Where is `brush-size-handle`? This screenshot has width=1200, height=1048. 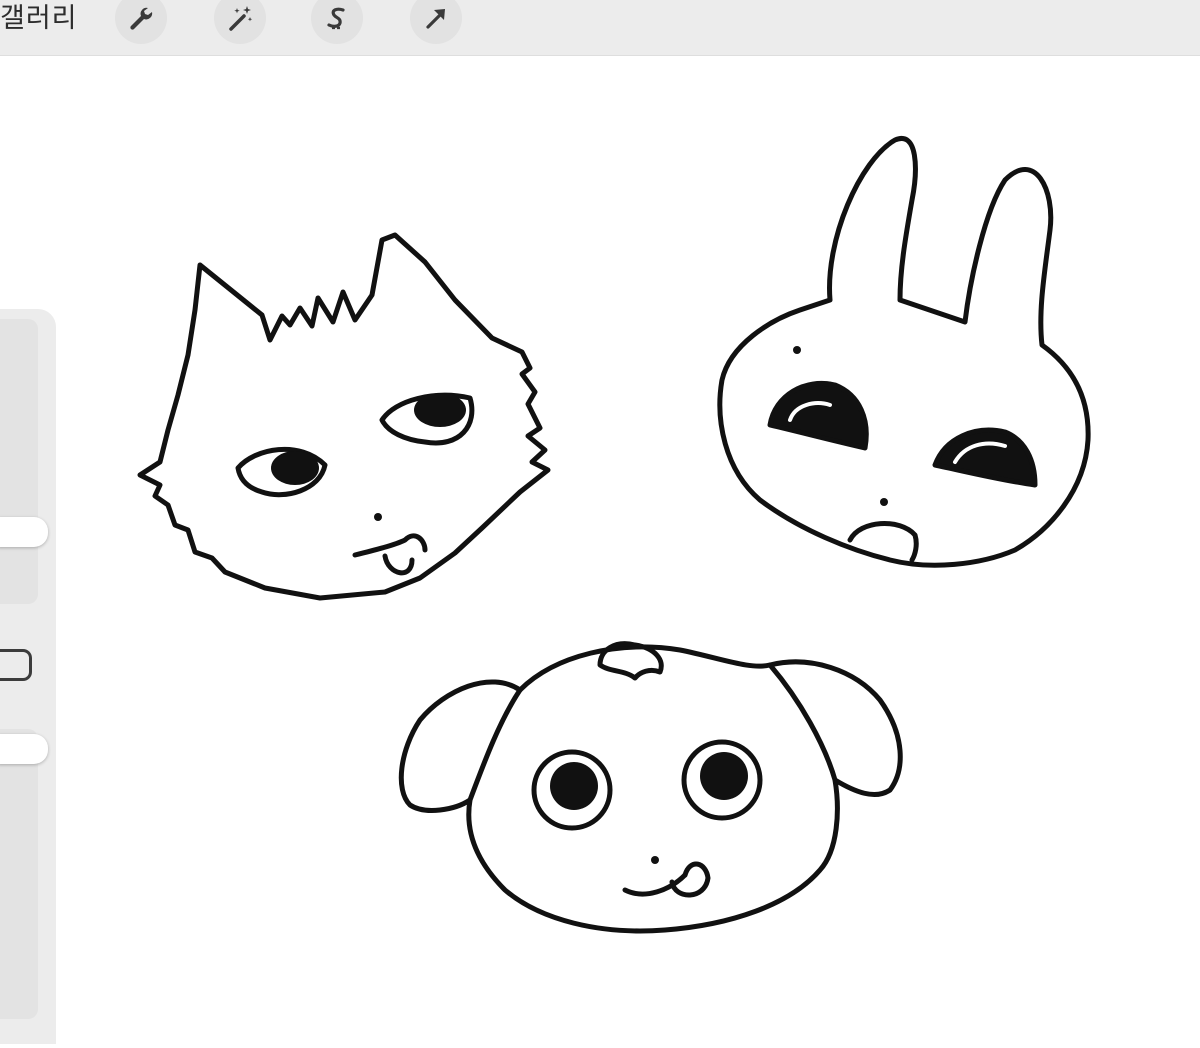 brush-size-handle is located at coordinates (24, 532).